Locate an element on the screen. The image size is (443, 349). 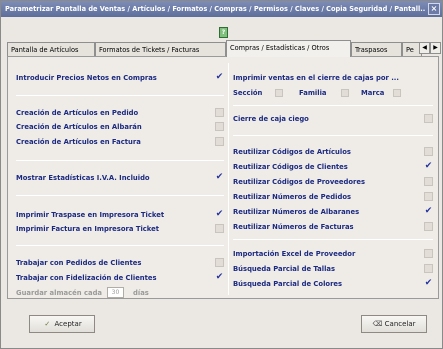
cierre-ciego-checkbox is located at coordinates (428, 118).